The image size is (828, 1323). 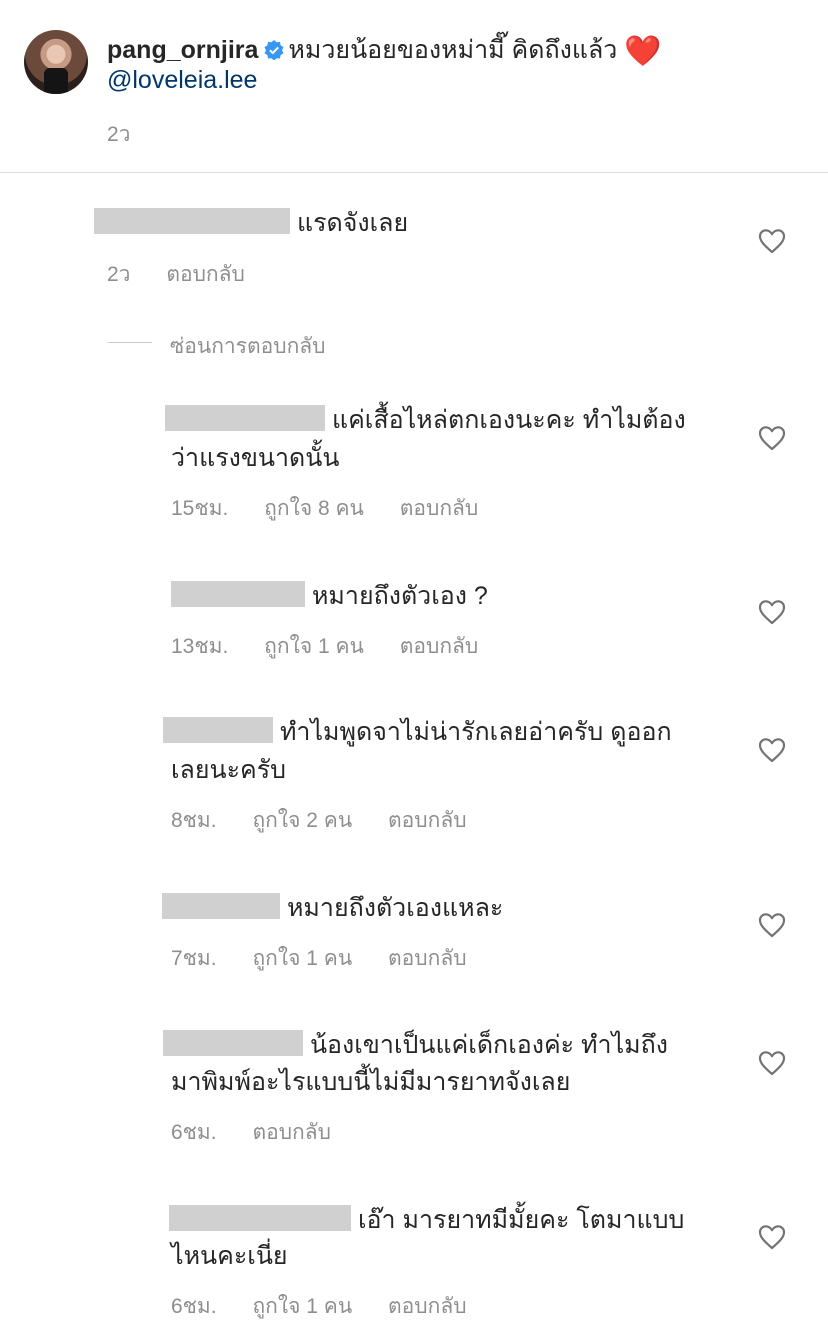 What do you see at coordinates (414, 172) in the screenshot?
I see `divider` at bounding box center [414, 172].